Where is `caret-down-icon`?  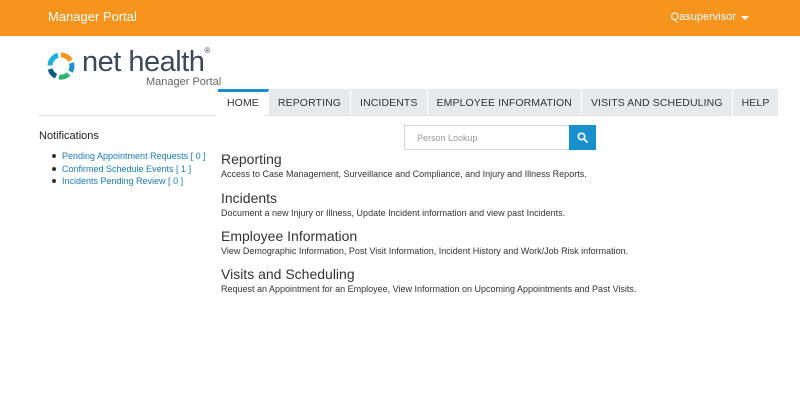
caret-down-icon is located at coordinates (745, 17).